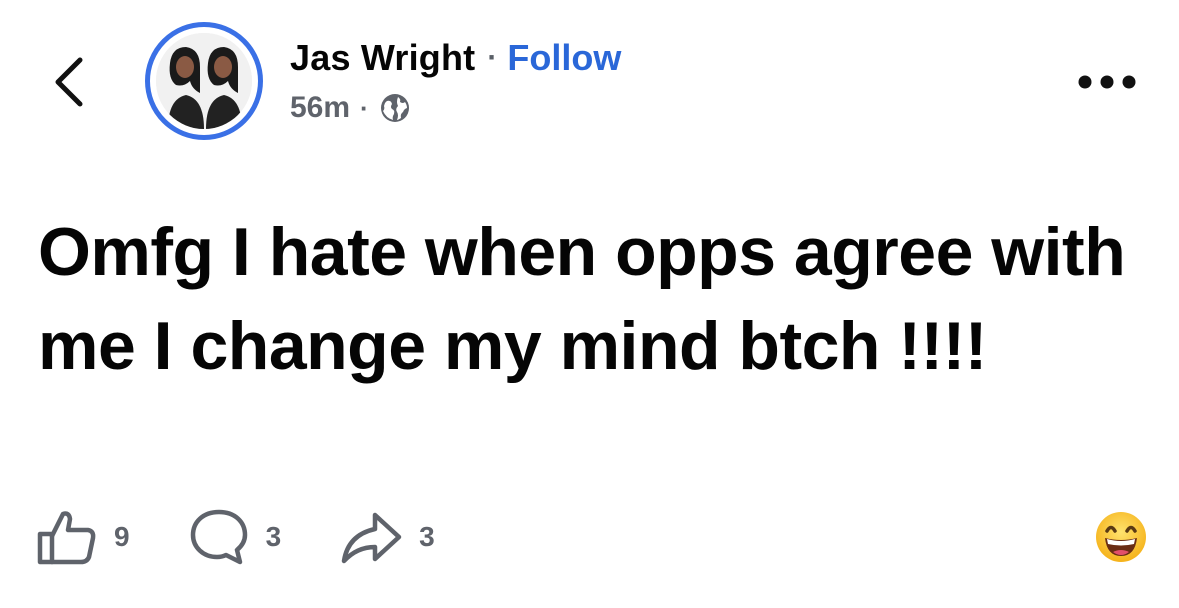  I want to click on globe-icon, so click(395, 108).